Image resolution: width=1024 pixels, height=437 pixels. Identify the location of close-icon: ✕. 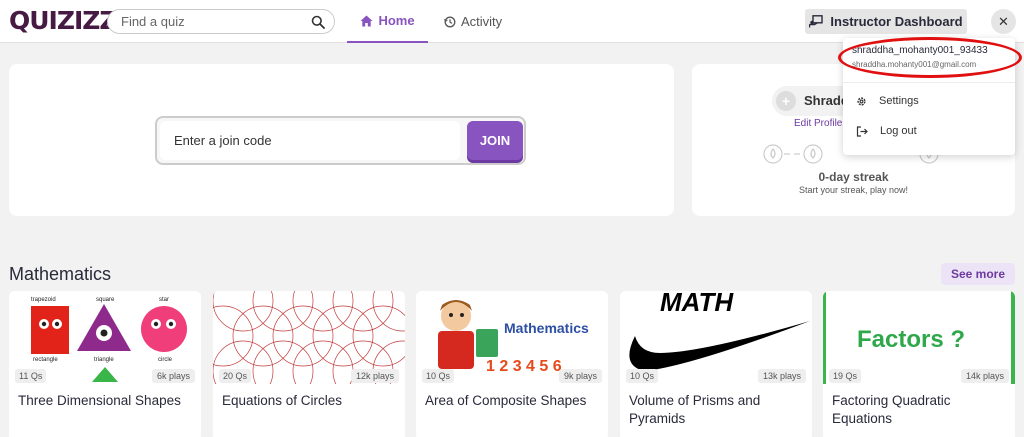
(1003, 21).